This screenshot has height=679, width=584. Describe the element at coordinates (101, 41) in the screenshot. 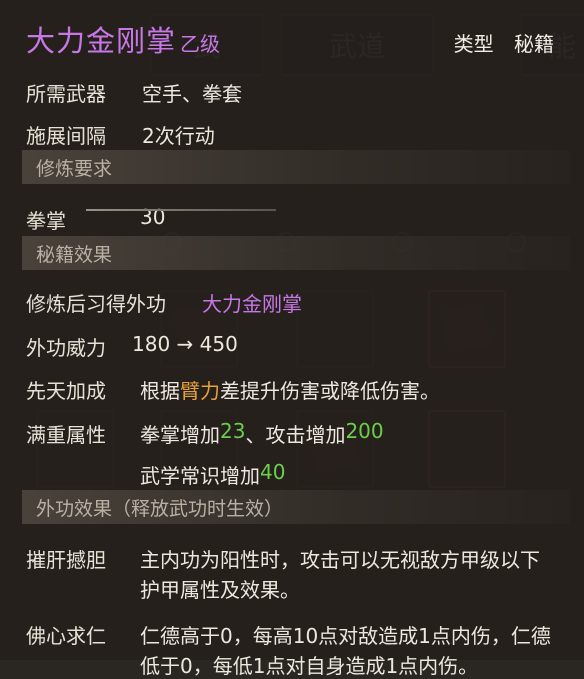

I see `item-name: 大力金刚掌` at that location.